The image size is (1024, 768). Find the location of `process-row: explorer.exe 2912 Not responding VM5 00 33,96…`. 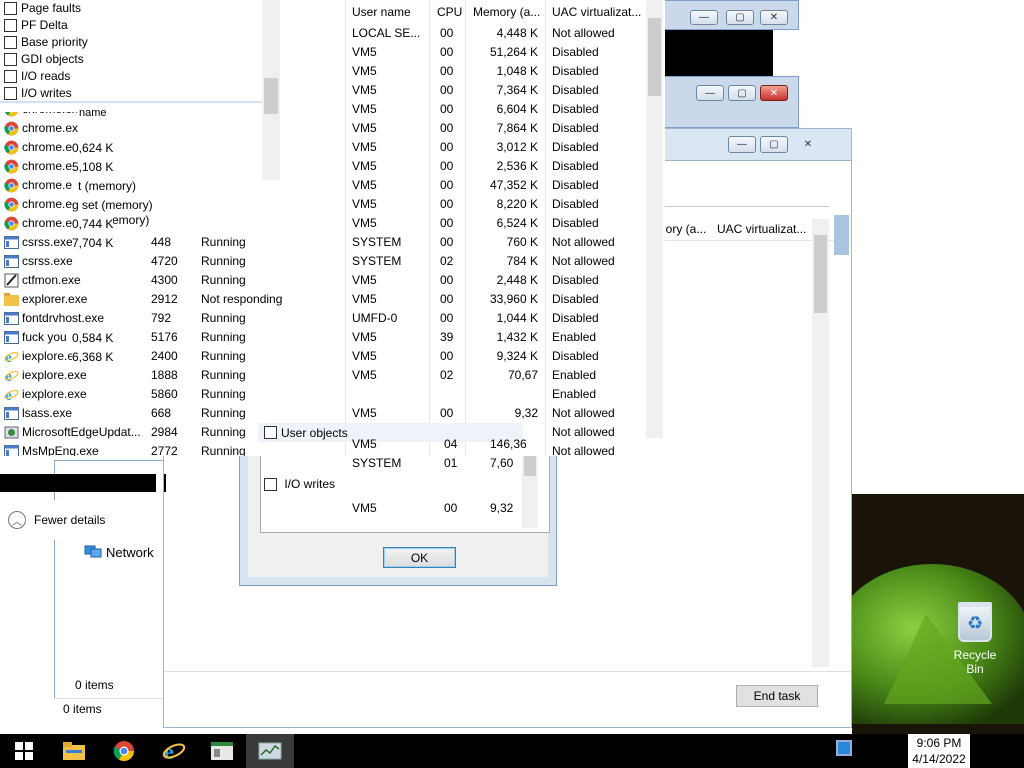

process-row: explorer.exe 2912 Not responding VM5 00 33,96… is located at coordinates (325, 299).